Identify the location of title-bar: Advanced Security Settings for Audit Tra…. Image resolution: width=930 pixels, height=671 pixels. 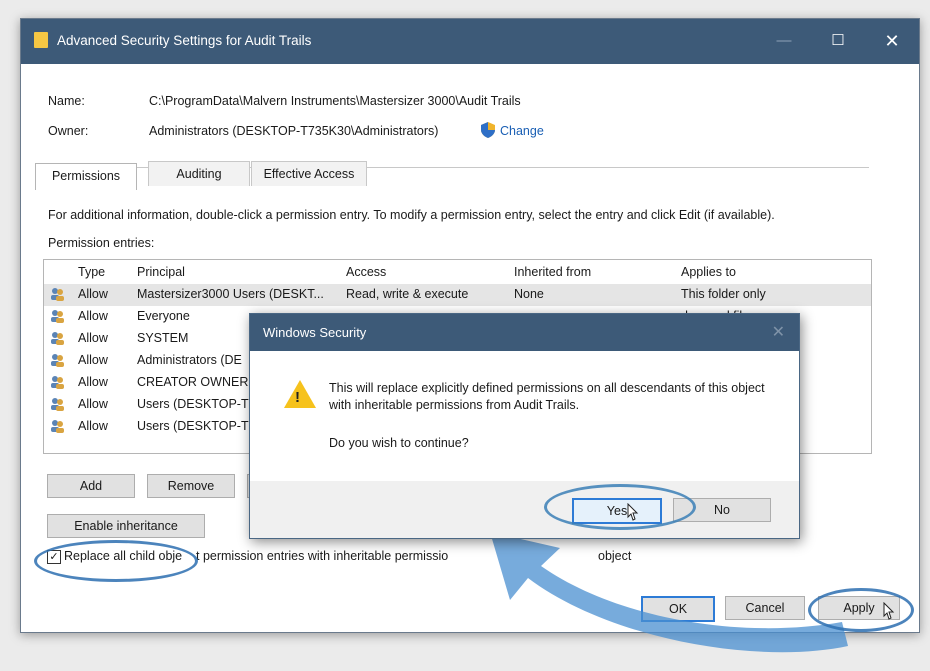
(470, 41).